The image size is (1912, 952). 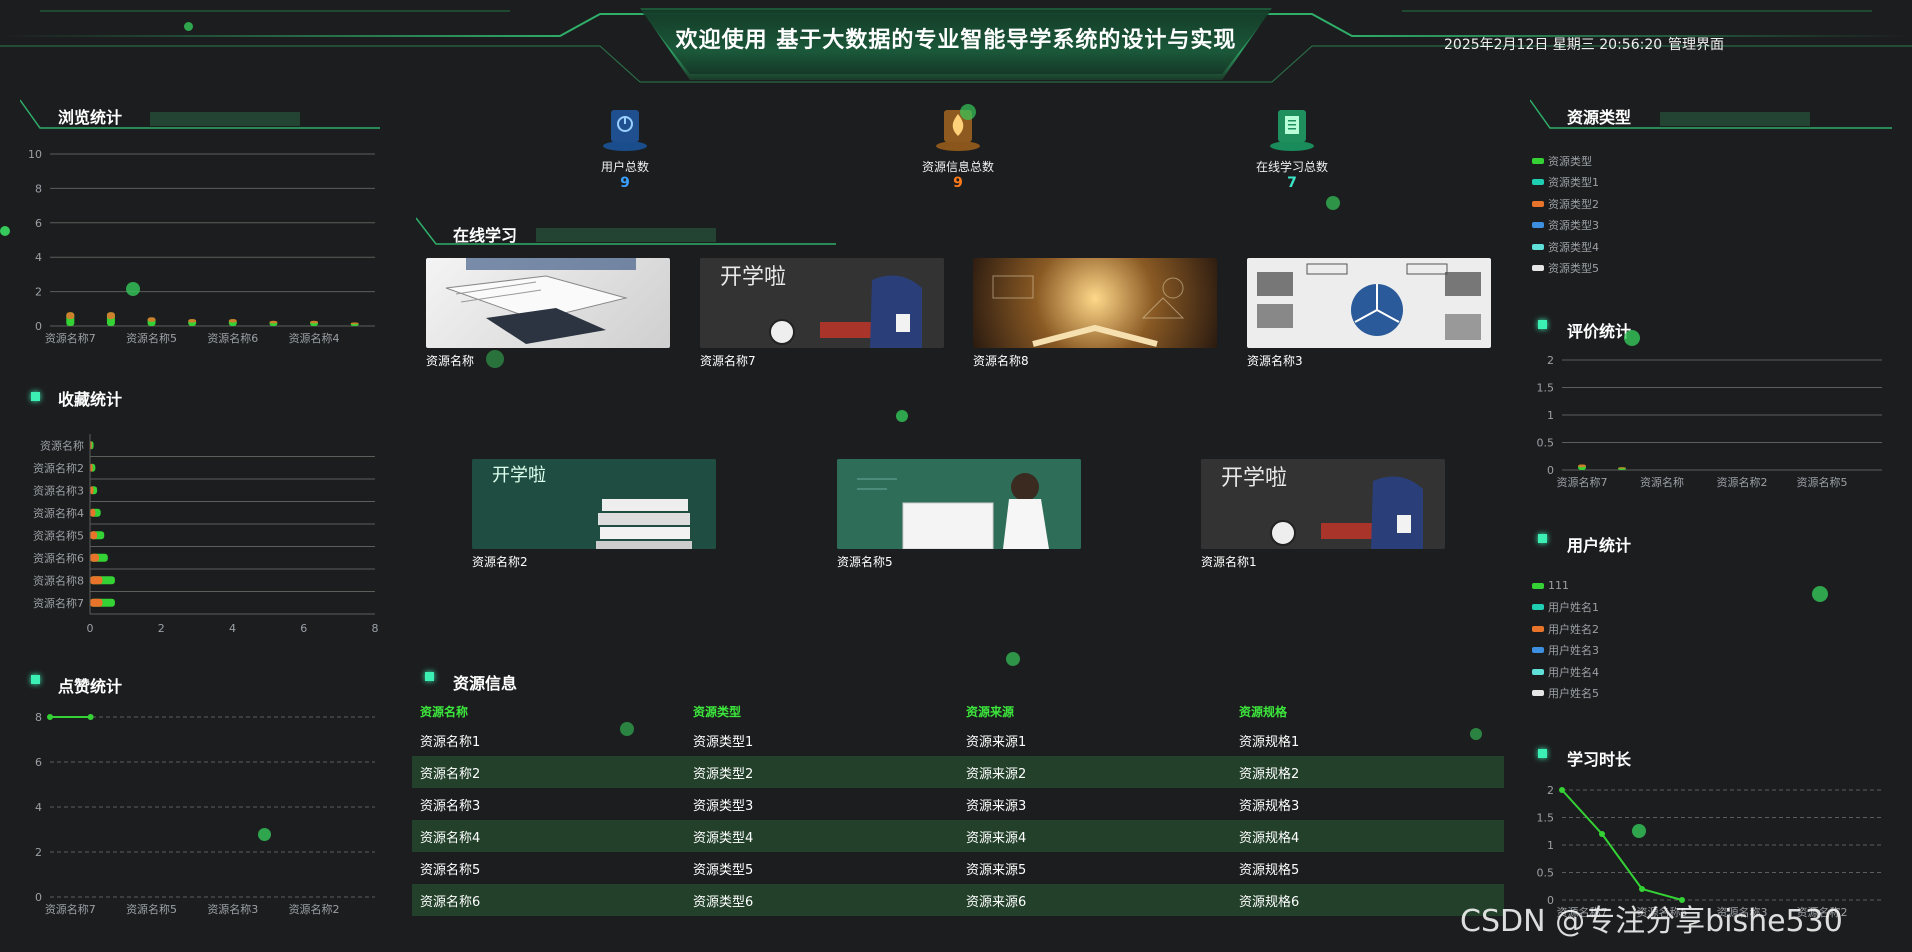 I want to click on x-tick-label: 资源名称3, so click(x=232, y=909).